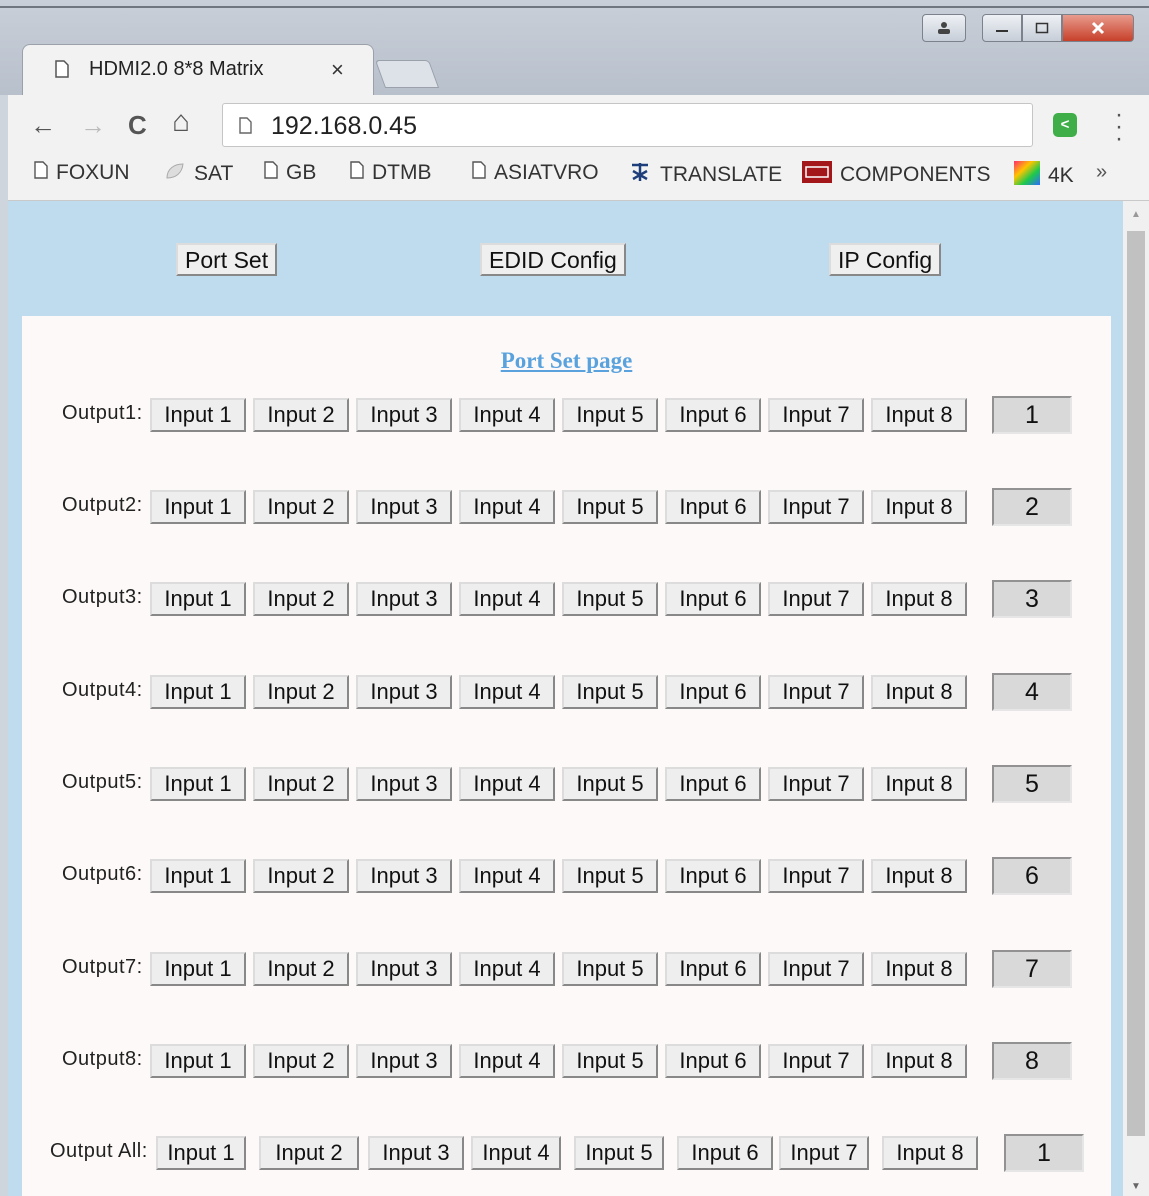  What do you see at coordinates (1136, 683) in the screenshot?
I see `scrollbar-thumb` at bounding box center [1136, 683].